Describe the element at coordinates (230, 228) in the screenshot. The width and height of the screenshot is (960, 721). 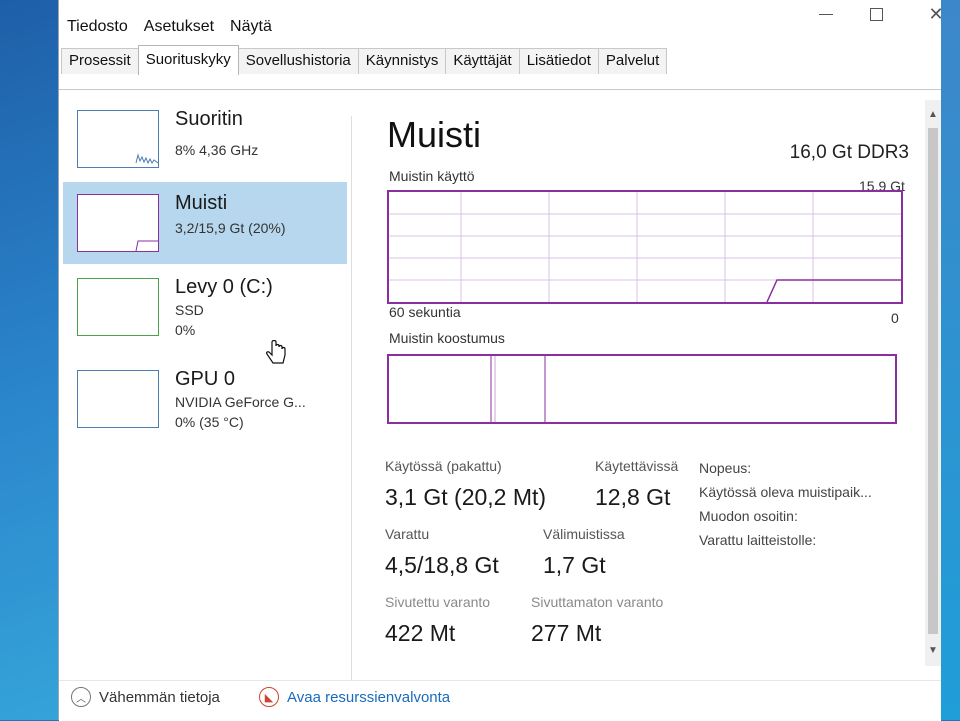
I see `resource-detail: 3,2/15,9 Gt (20%)` at that location.